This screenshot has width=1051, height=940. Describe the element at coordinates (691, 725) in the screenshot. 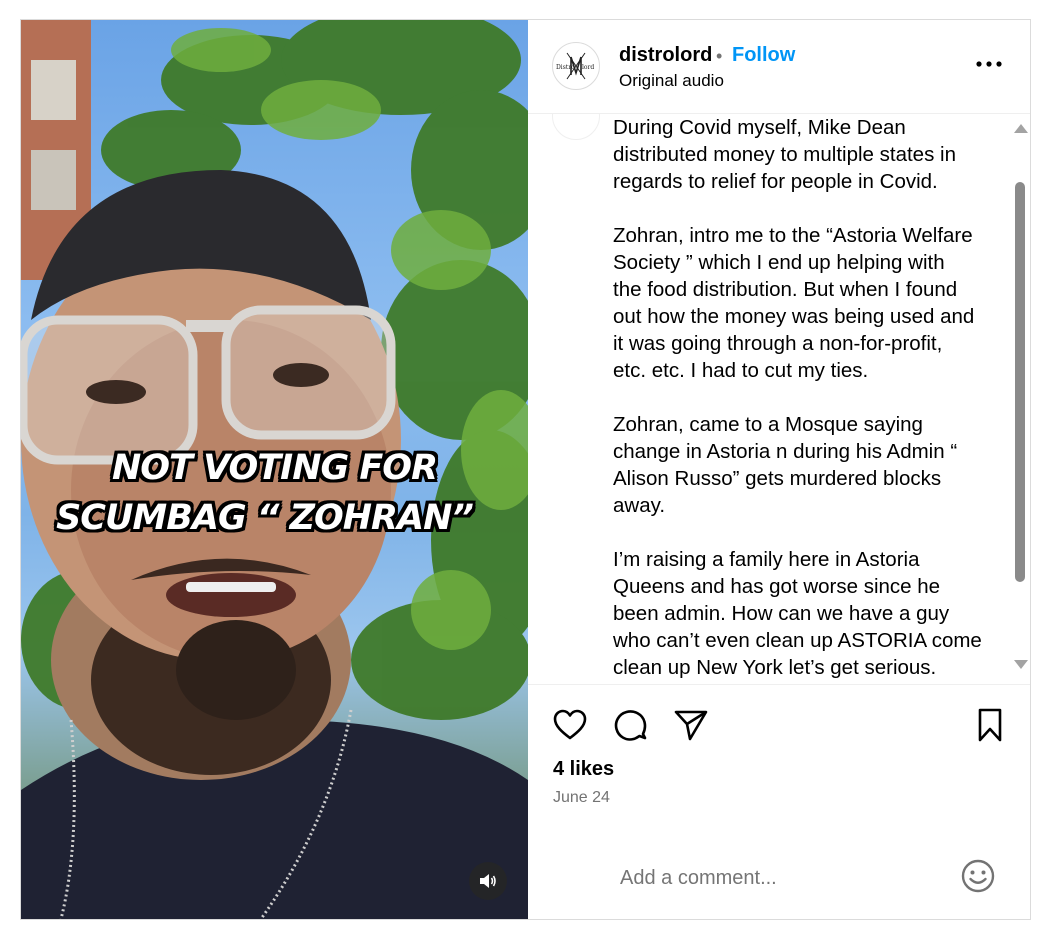

I see `send-icon` at that location.